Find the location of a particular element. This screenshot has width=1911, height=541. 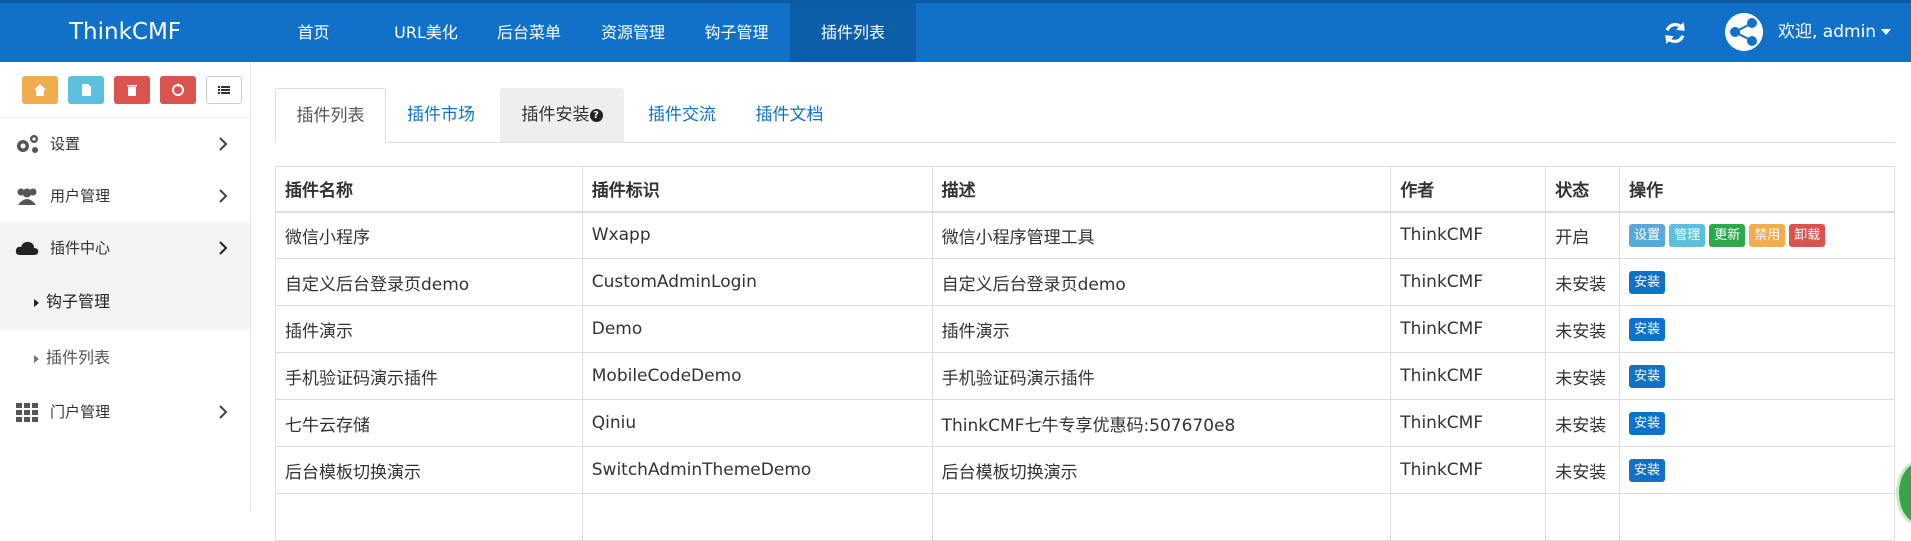

shortcut-list is located at coordinates (224, 89).